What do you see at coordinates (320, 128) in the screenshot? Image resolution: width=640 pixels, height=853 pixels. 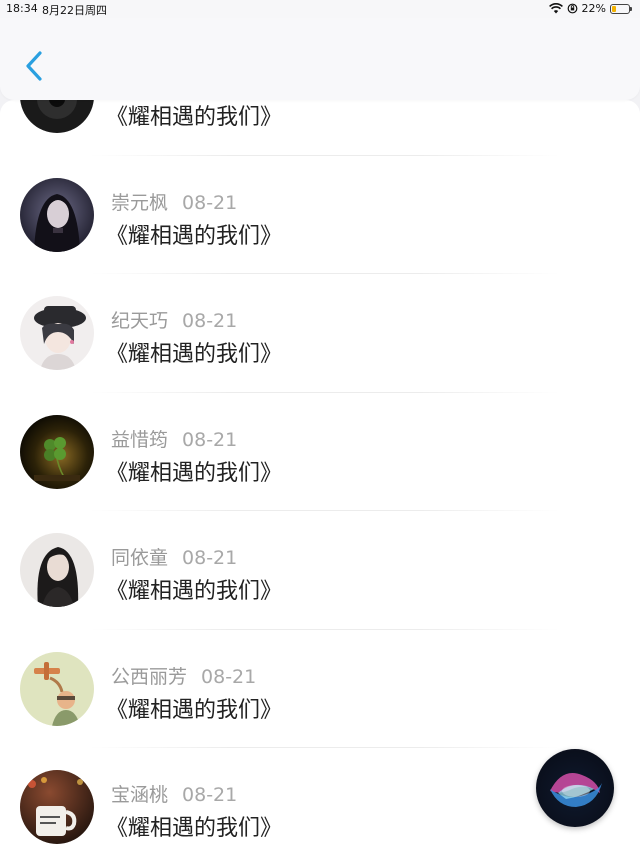 I see `list-item: 《耀相遇的我们》` at bounding box center [320, 128].